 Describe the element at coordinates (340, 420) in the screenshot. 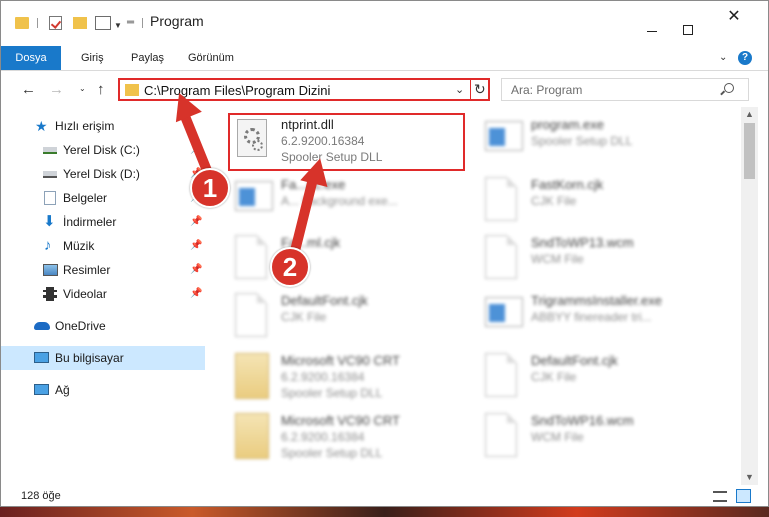

I see `file-name: Microsoft VC90 CRT` at that location.